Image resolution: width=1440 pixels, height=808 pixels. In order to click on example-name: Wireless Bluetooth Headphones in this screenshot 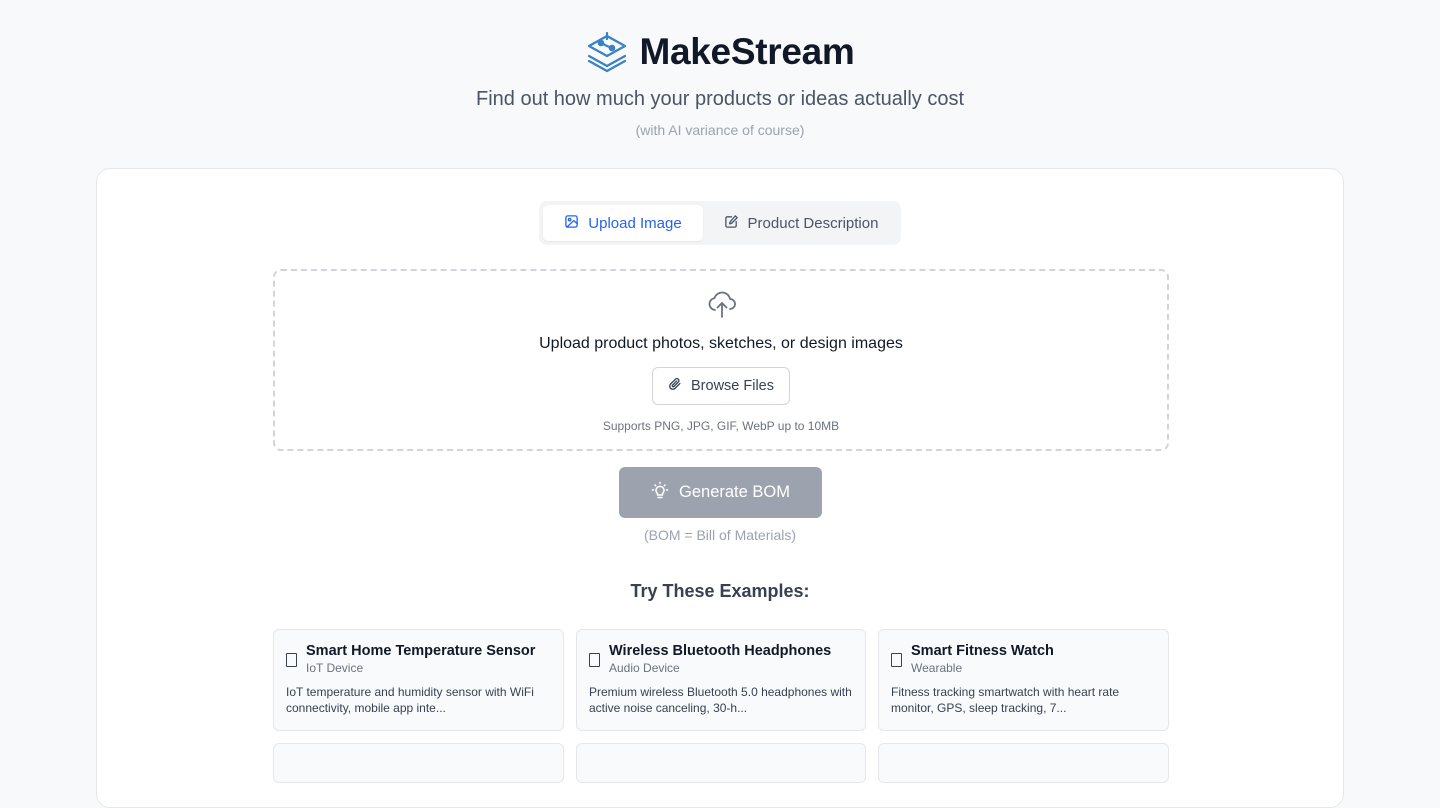, I will do `click(720, 651)`.